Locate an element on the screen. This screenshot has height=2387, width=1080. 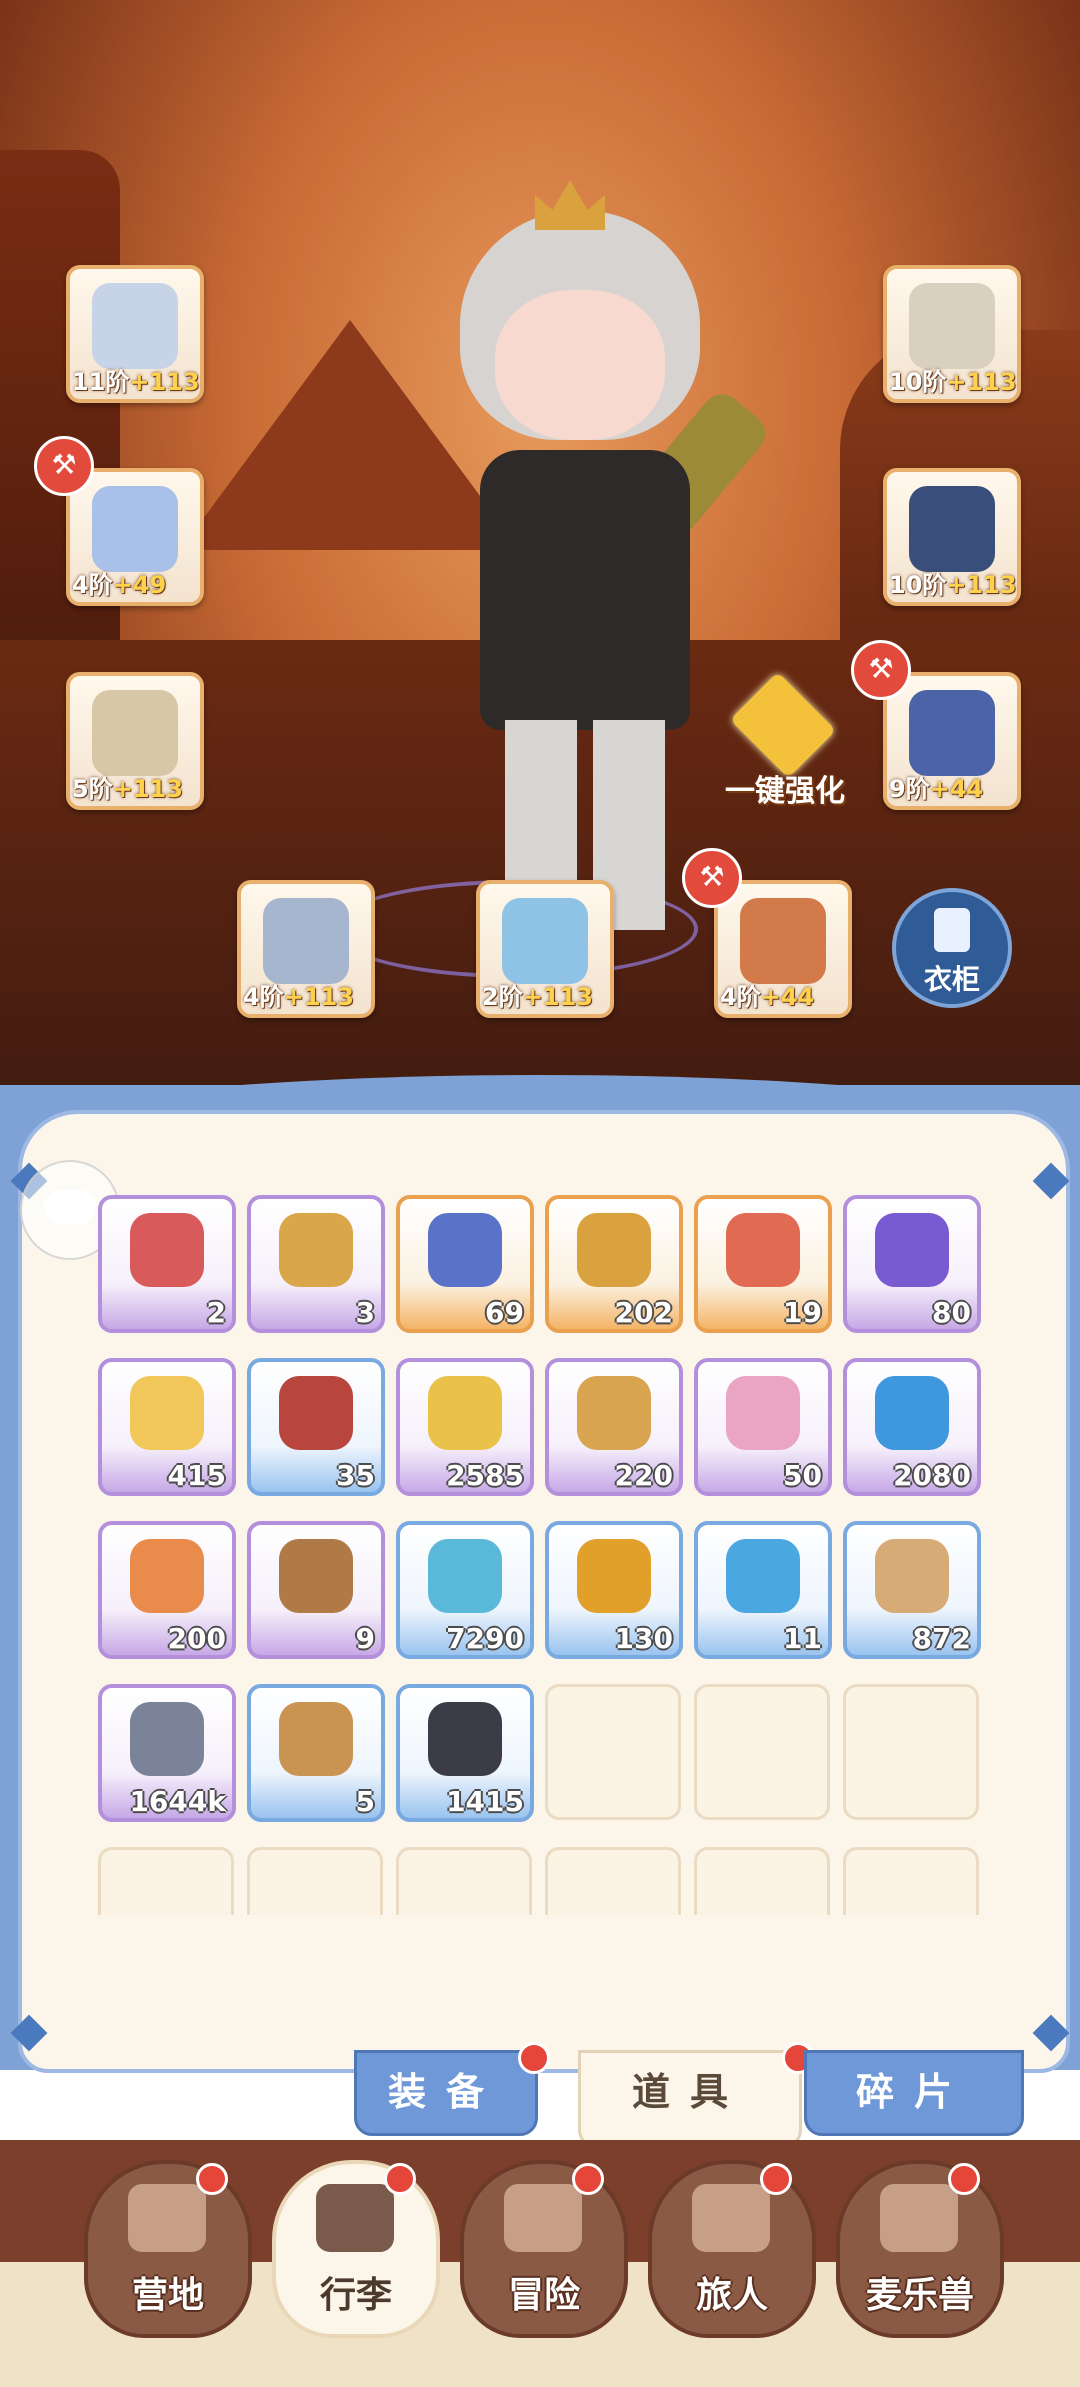
ring-slot: 4阶+113 is located at coordinates (306, 949).